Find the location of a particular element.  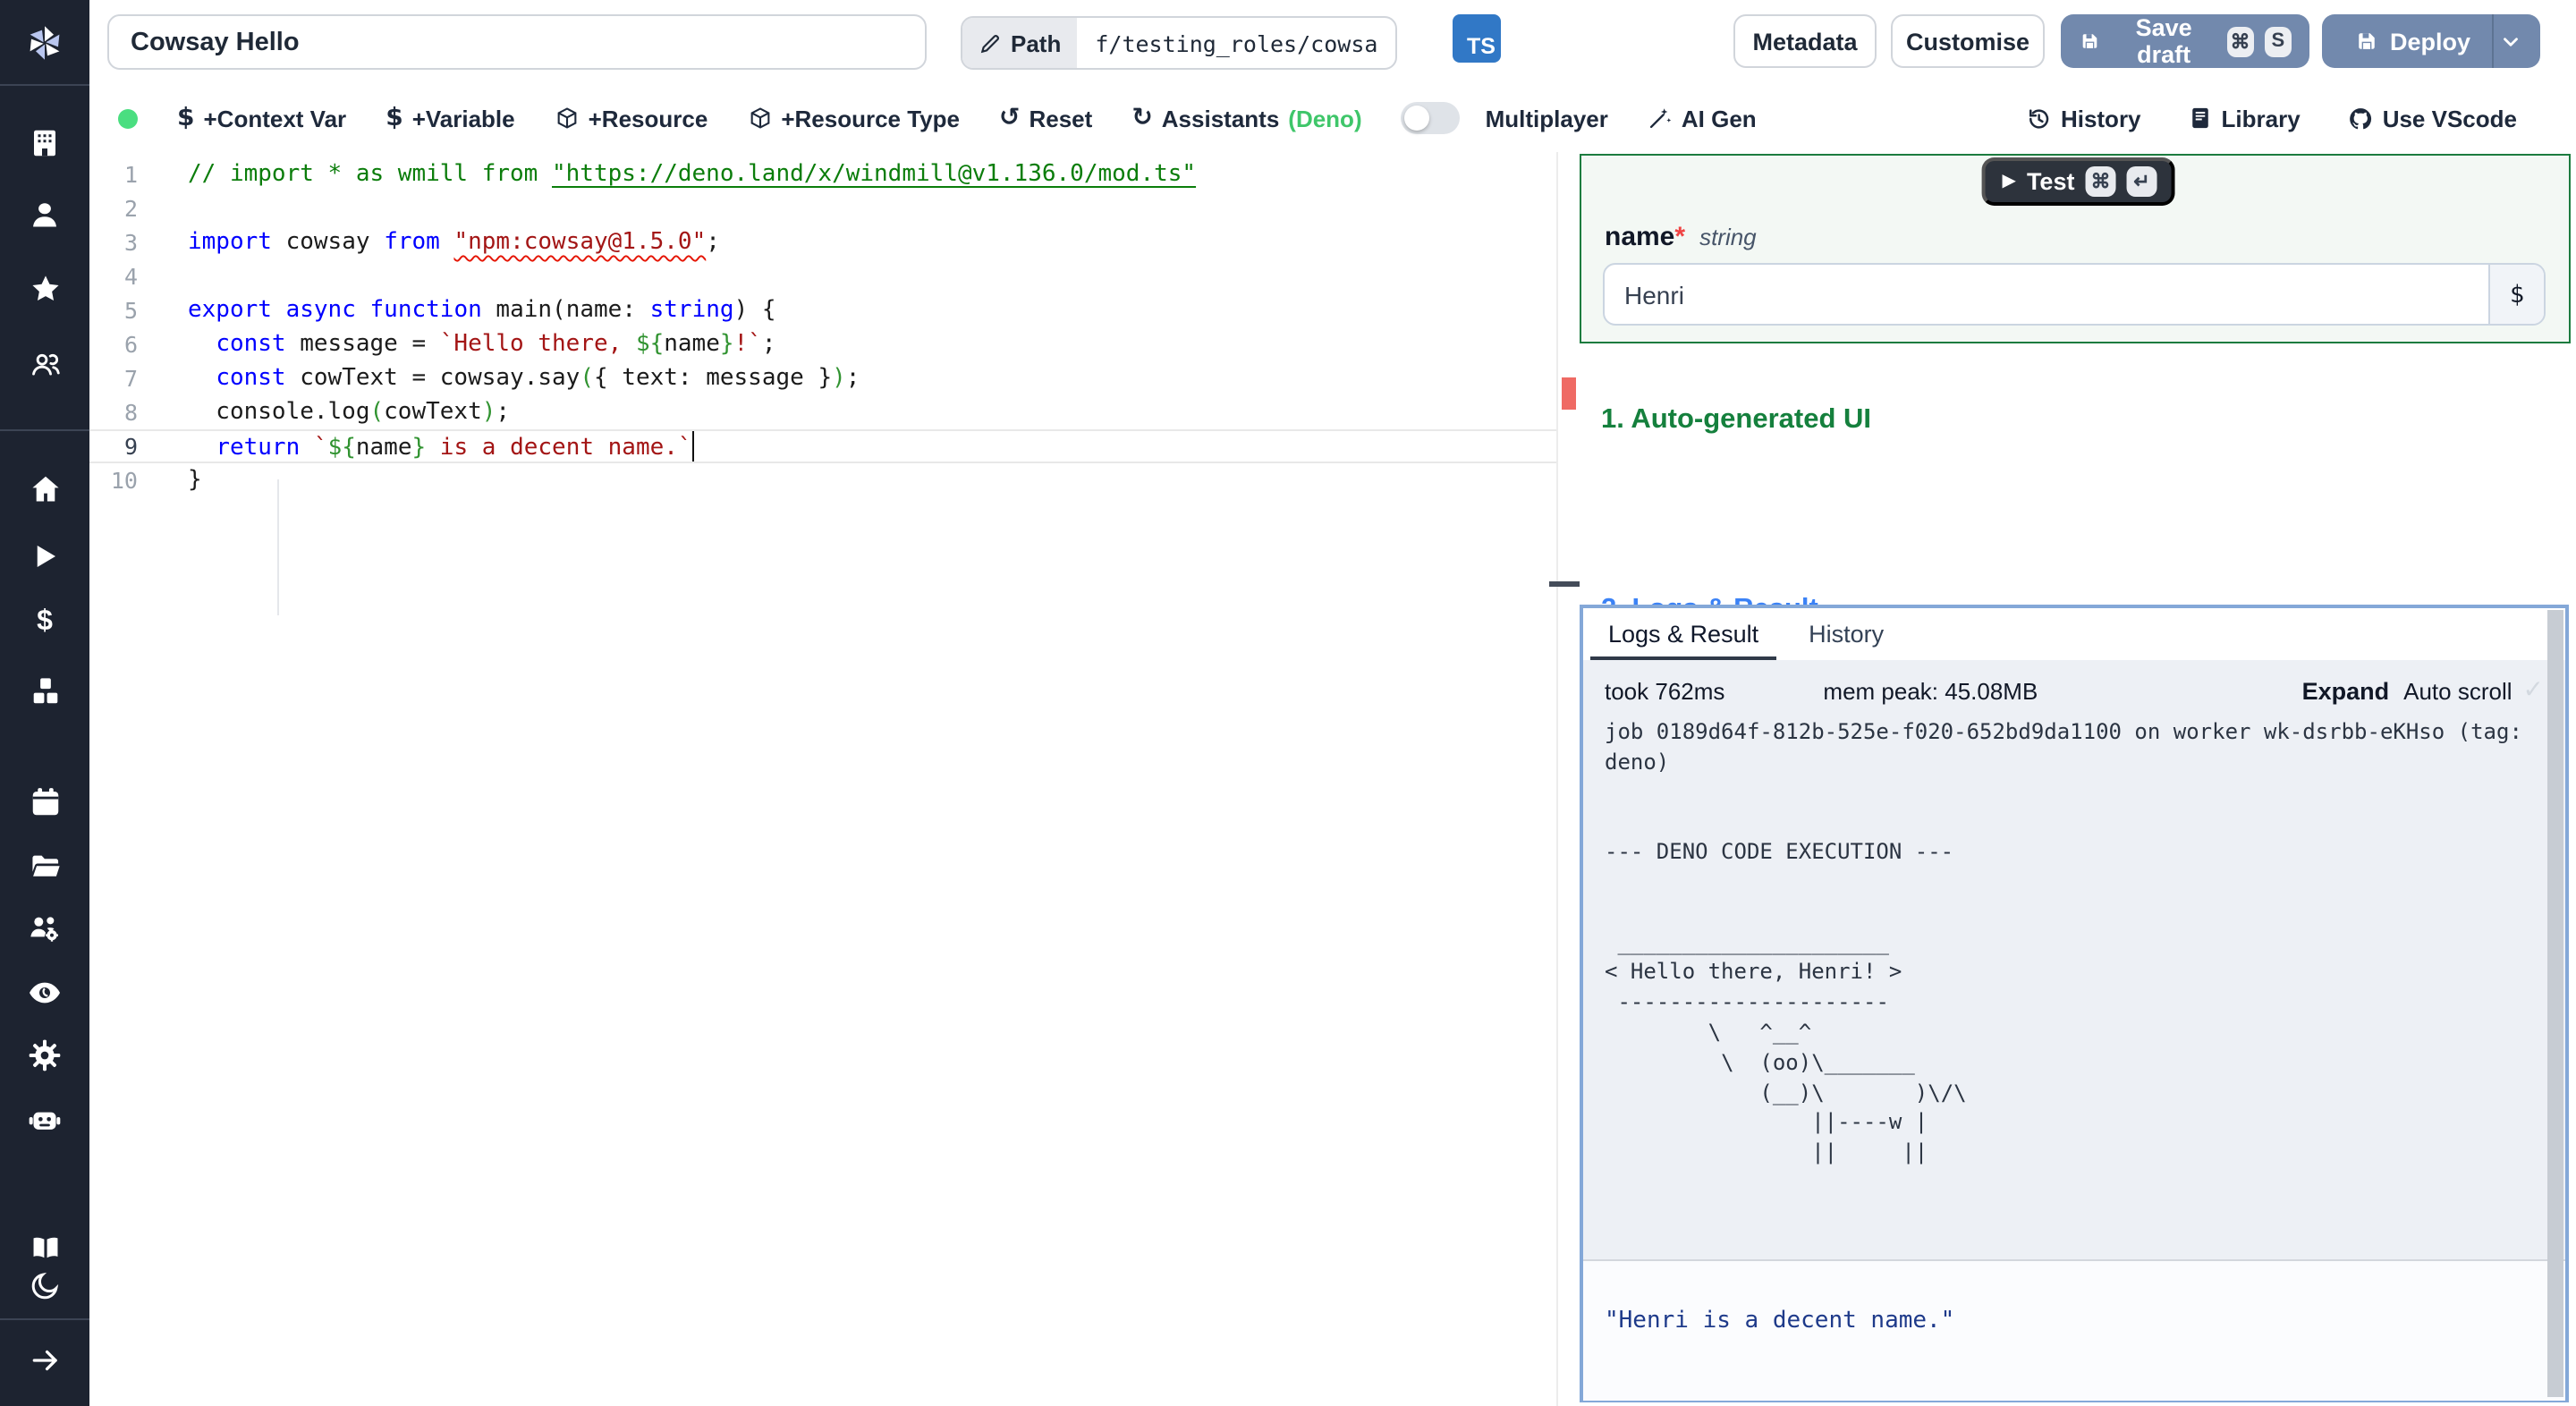

arg-name-label: name* is located at coordinates (1645, 237).